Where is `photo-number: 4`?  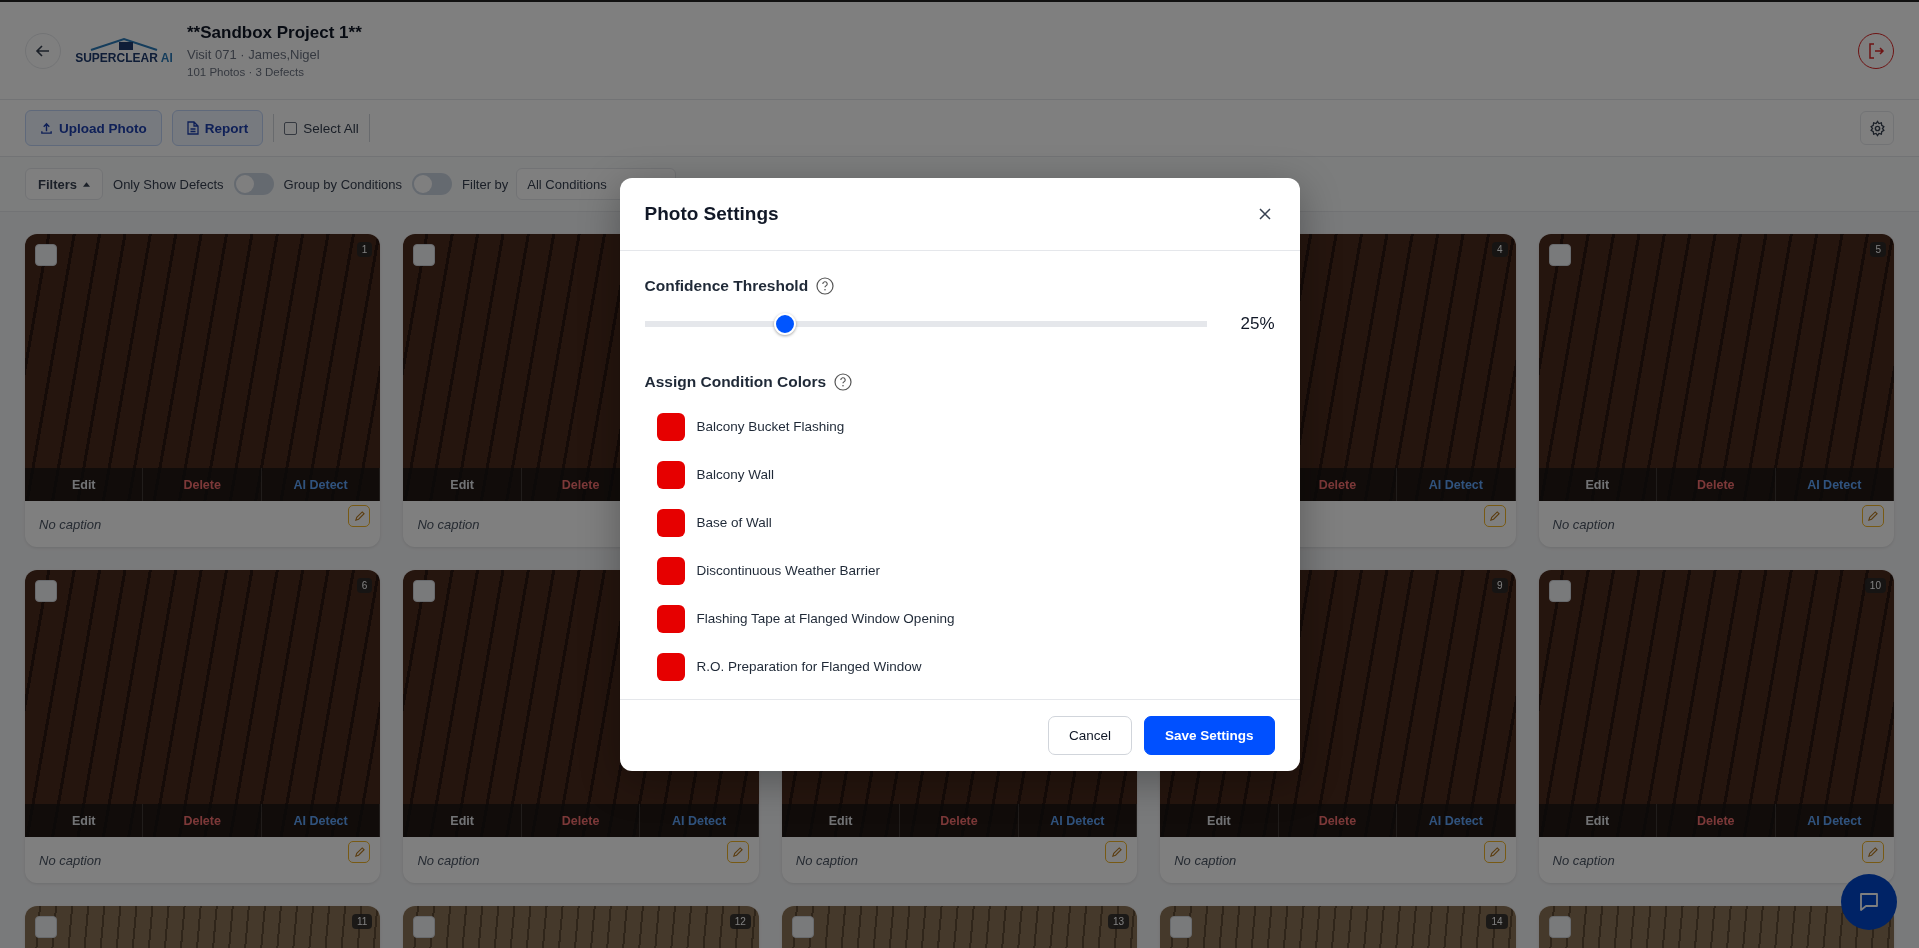 photo-number: 4 is located at coordinates (1500, 249).